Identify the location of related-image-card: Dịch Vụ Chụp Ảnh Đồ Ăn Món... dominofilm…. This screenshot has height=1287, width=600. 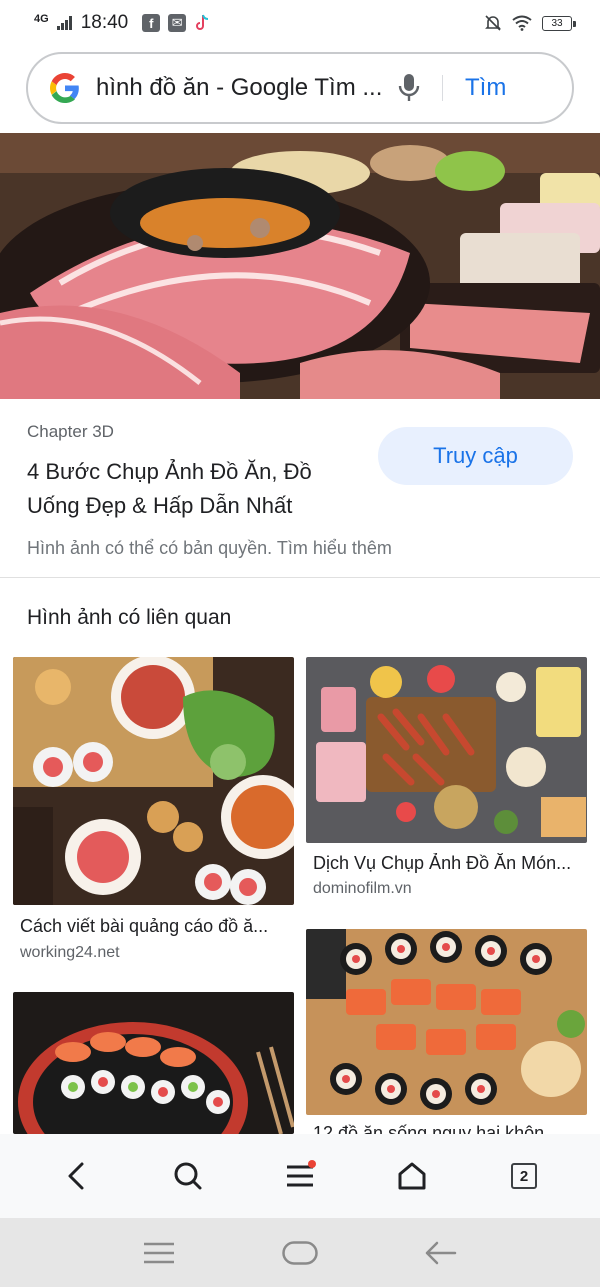
(446, 787).